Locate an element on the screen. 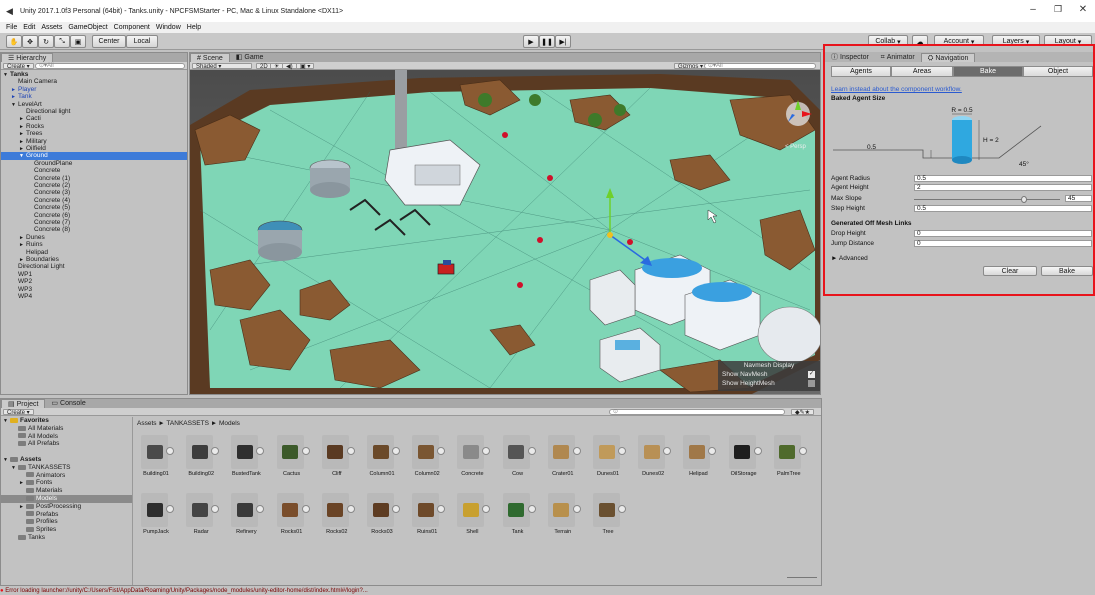 The image size is (1095, 595). hierarchy-item: WP1 is located at coordinates (94, 274).